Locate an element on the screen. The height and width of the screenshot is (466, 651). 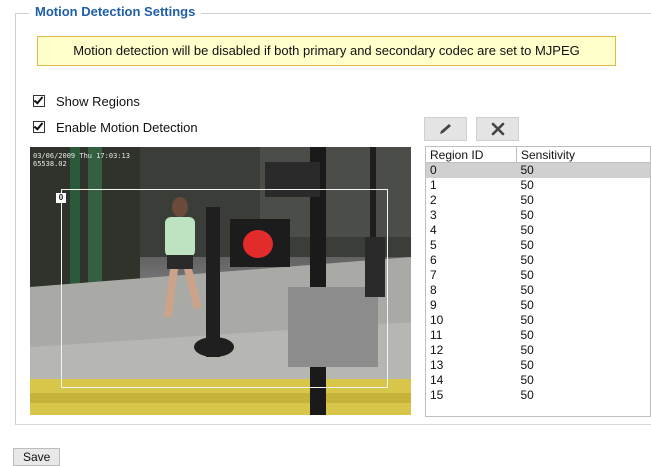
region-id-cell: 10 is located at coordinates (437, 320).